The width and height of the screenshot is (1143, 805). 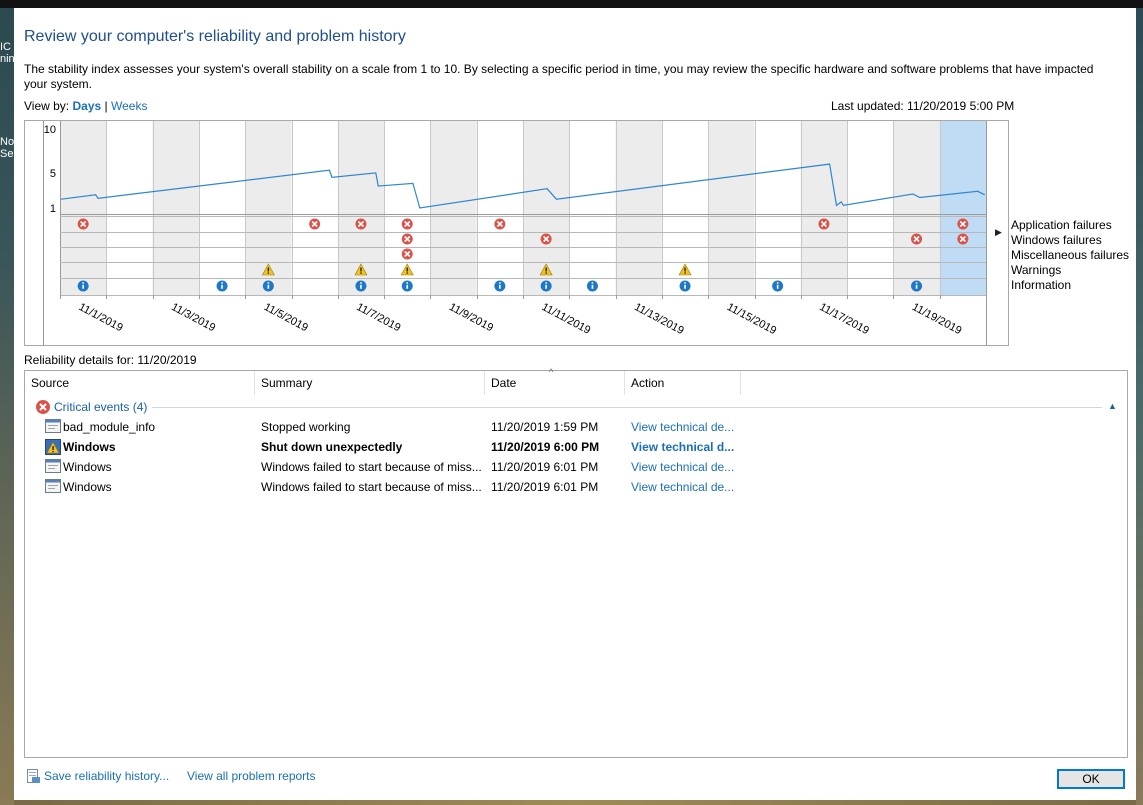 What do you see at coordinates (193, 317) in the screenshot?
I see `x-date-label: 11/3/2019` at bounding box center [193, 317].